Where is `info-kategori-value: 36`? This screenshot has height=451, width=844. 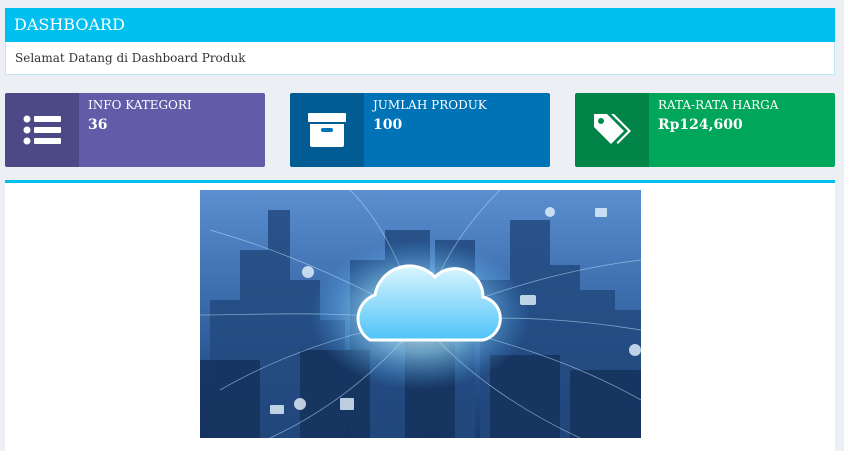 info-kategori-value: 36 is located at coordinates (98, 125).